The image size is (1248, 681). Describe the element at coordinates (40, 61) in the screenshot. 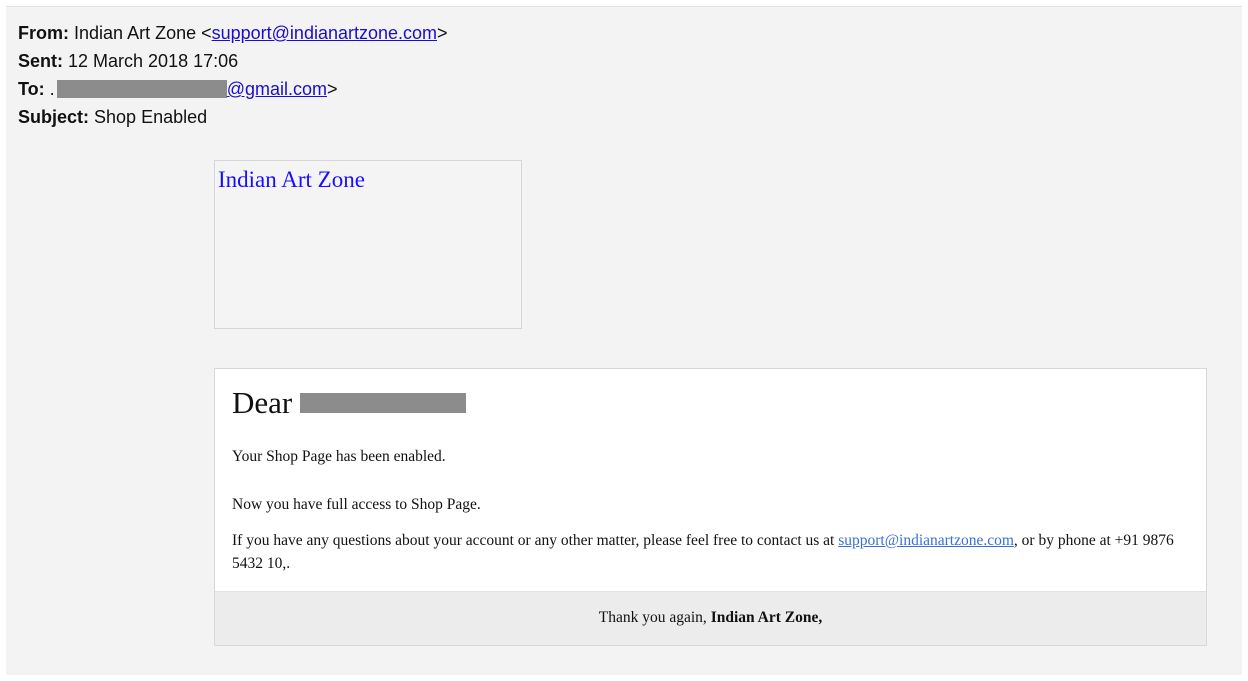

I see `sent-label: Sent:` at that location.